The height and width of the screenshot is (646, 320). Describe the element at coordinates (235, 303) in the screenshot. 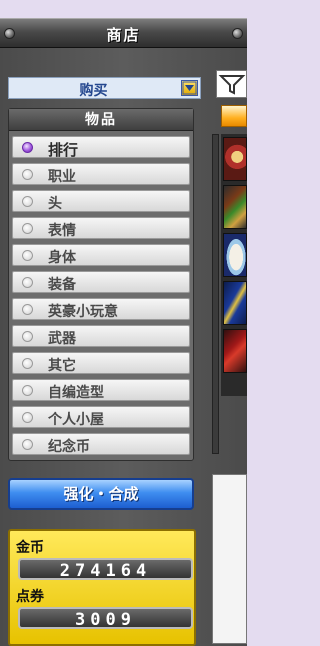

I see `spear-item-icon` at that location.